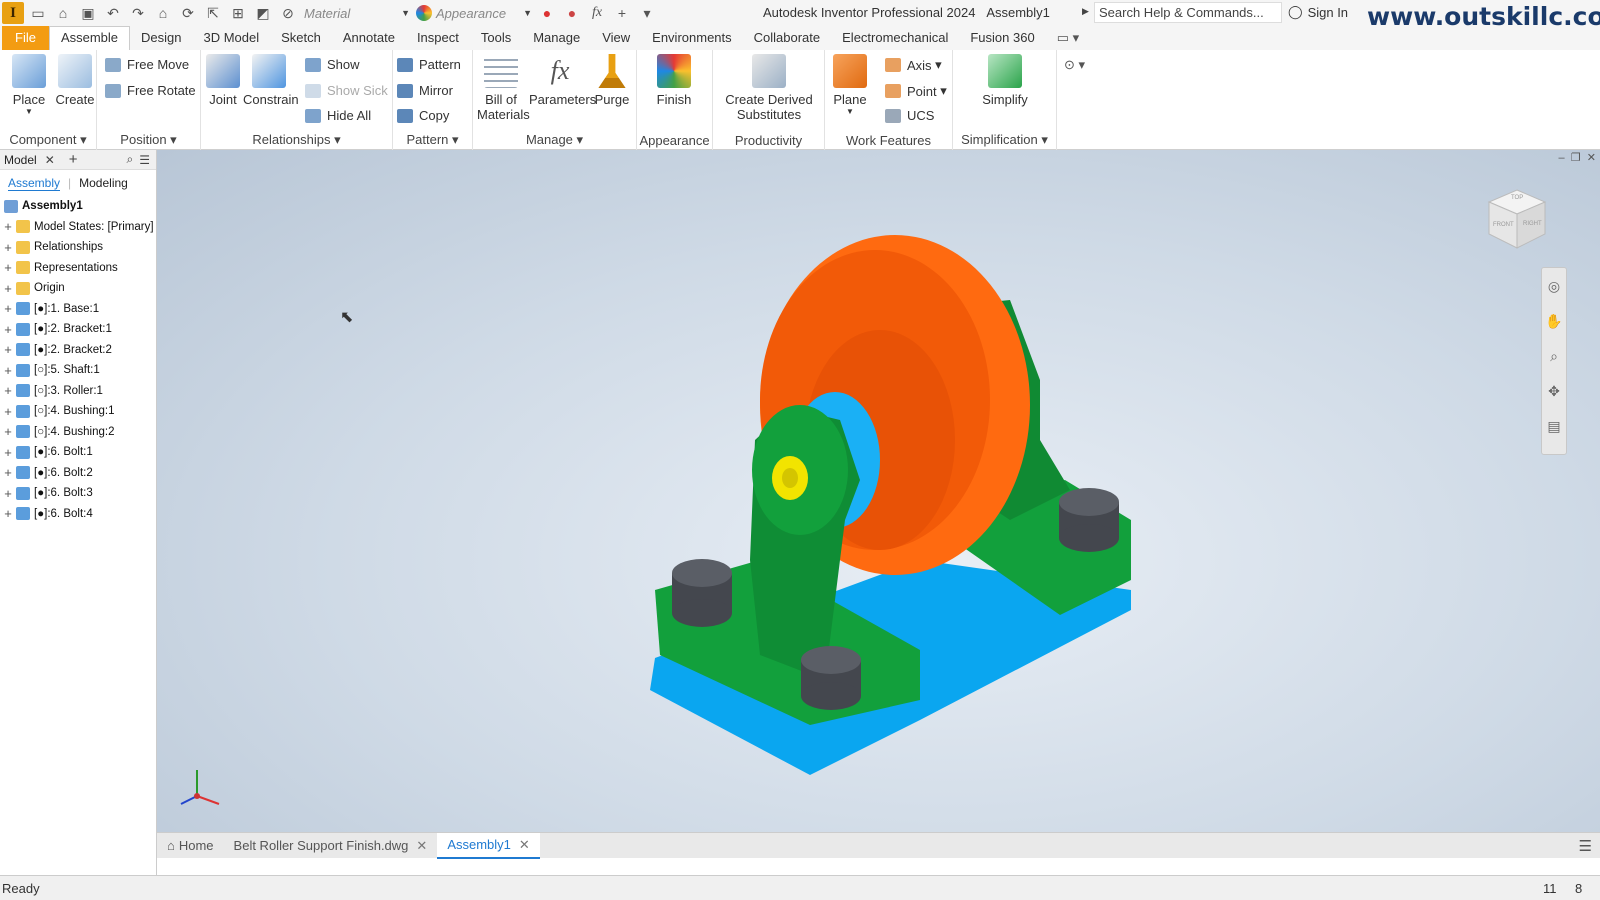 The width and height of the screenshot is (1600, 900). I want to click on create-button: Create, so click(75, 80).